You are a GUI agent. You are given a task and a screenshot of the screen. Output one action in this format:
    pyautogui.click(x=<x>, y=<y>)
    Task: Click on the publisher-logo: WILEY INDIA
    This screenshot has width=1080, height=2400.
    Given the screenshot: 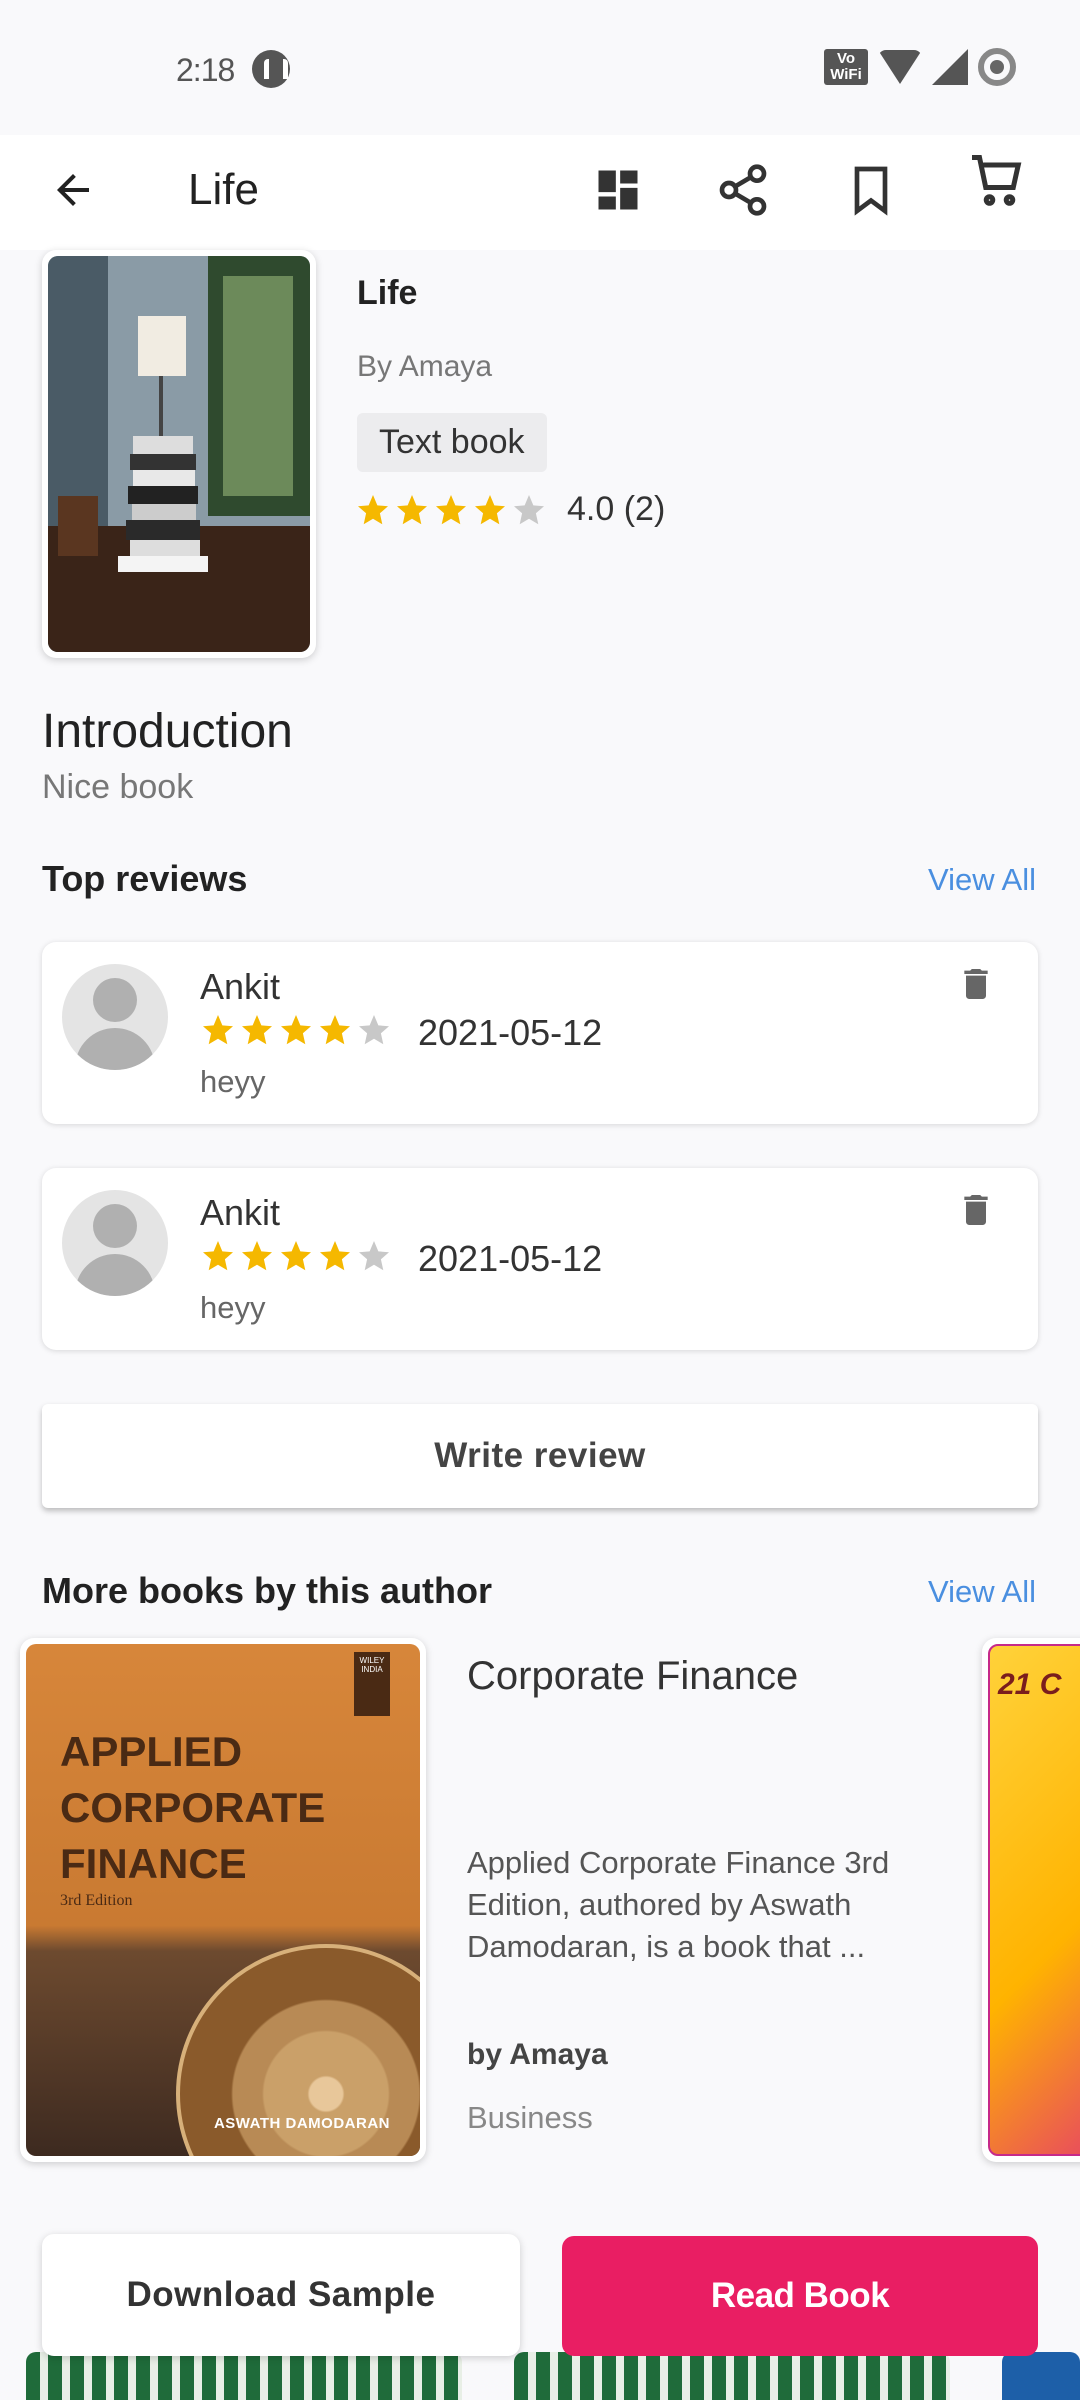 What is the action you would take?
    pyautogui.click(x=372, y=1684)
    